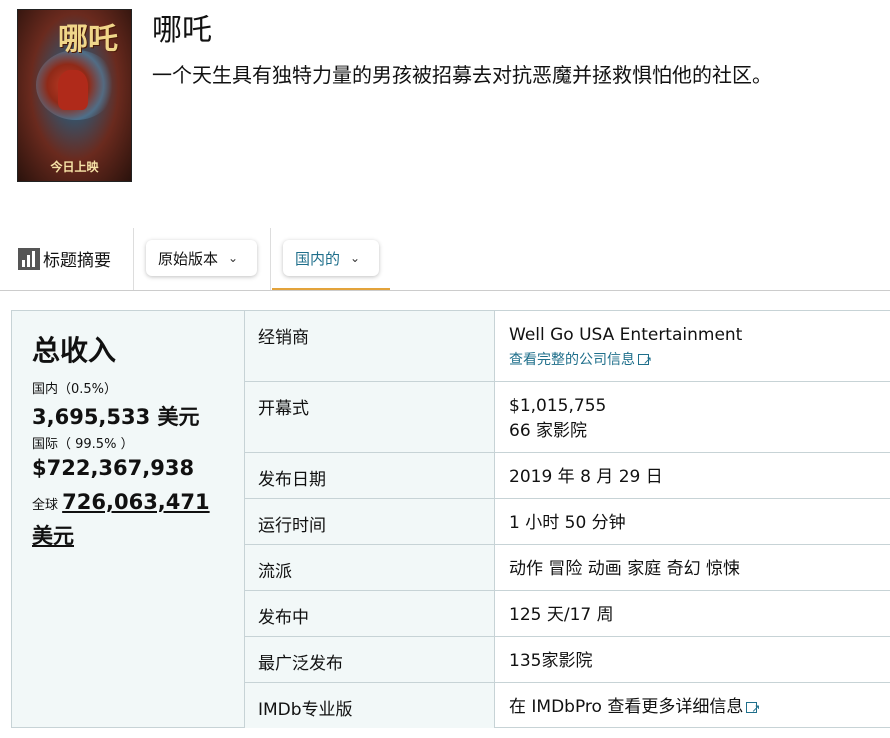 The width and height of the screenshot is (890, 738). I want to click on imdbpro-label: IMDb专业版, so click(370, 705).